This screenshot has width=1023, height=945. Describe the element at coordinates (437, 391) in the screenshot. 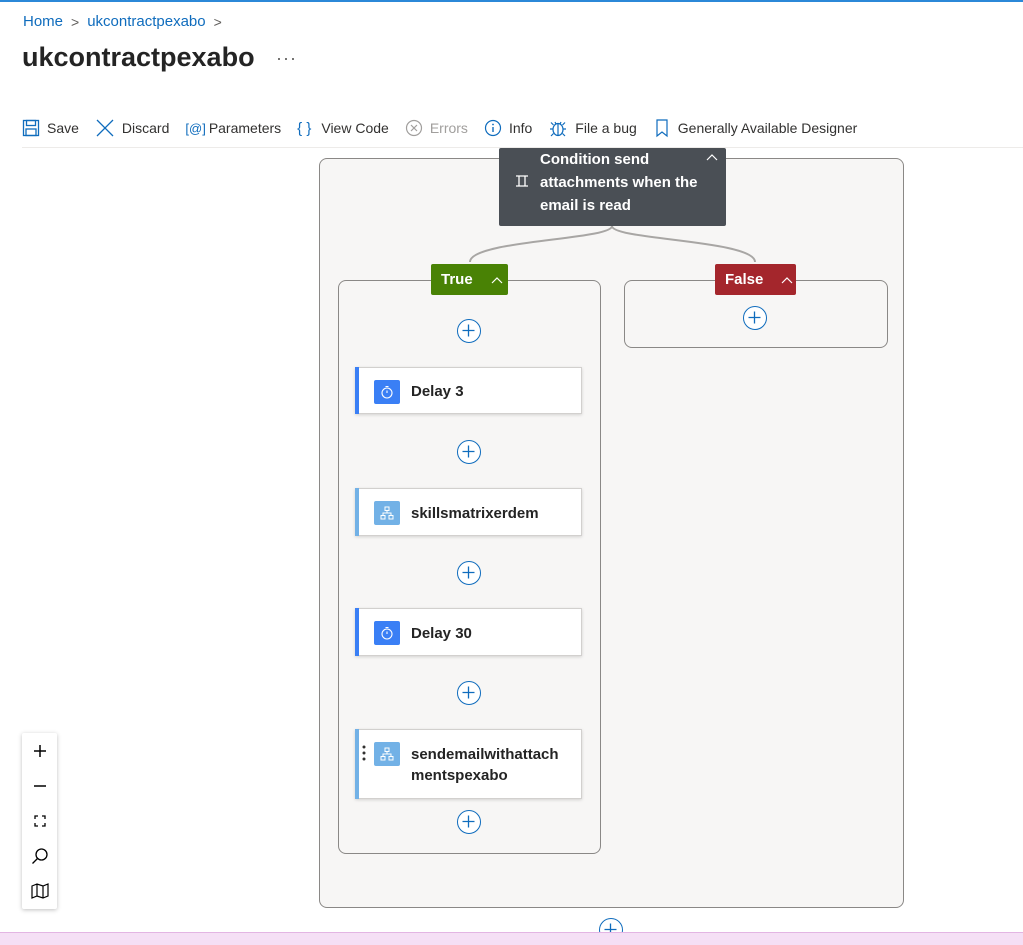

I see `action-label: Delay 3` at that location.